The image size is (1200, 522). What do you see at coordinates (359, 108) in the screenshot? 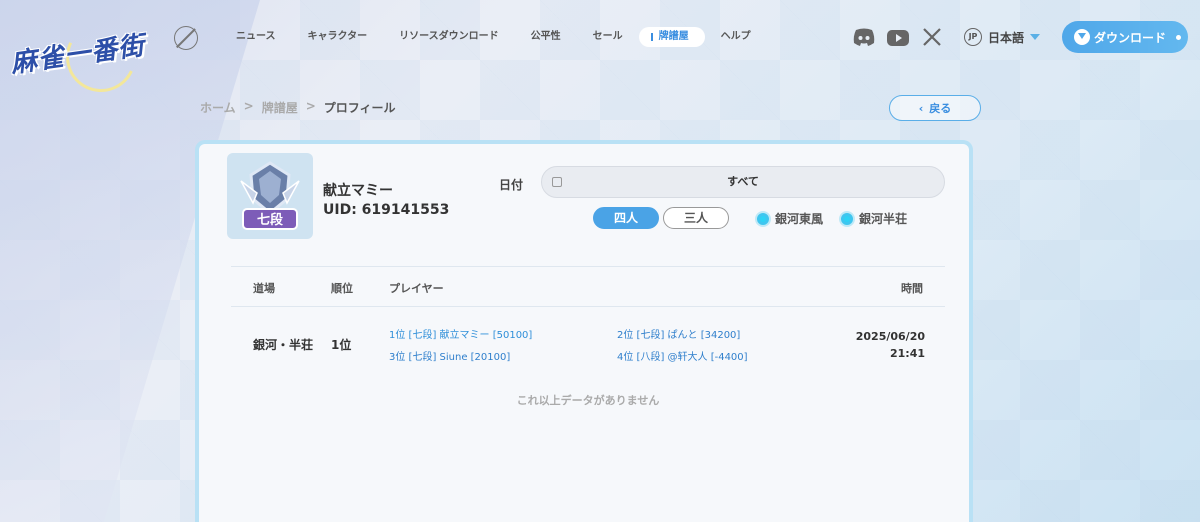
I see `breadcrumb-current: プロフィール` at bounding box center [359, 108].